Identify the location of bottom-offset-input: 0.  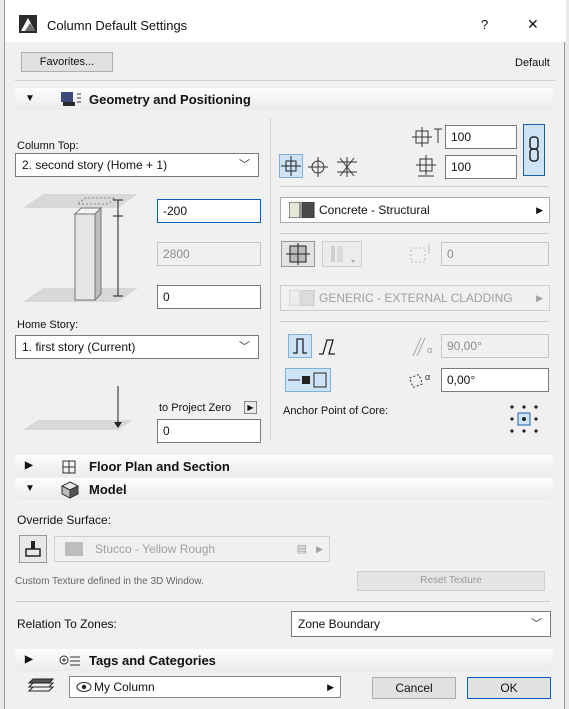
(209, 297).